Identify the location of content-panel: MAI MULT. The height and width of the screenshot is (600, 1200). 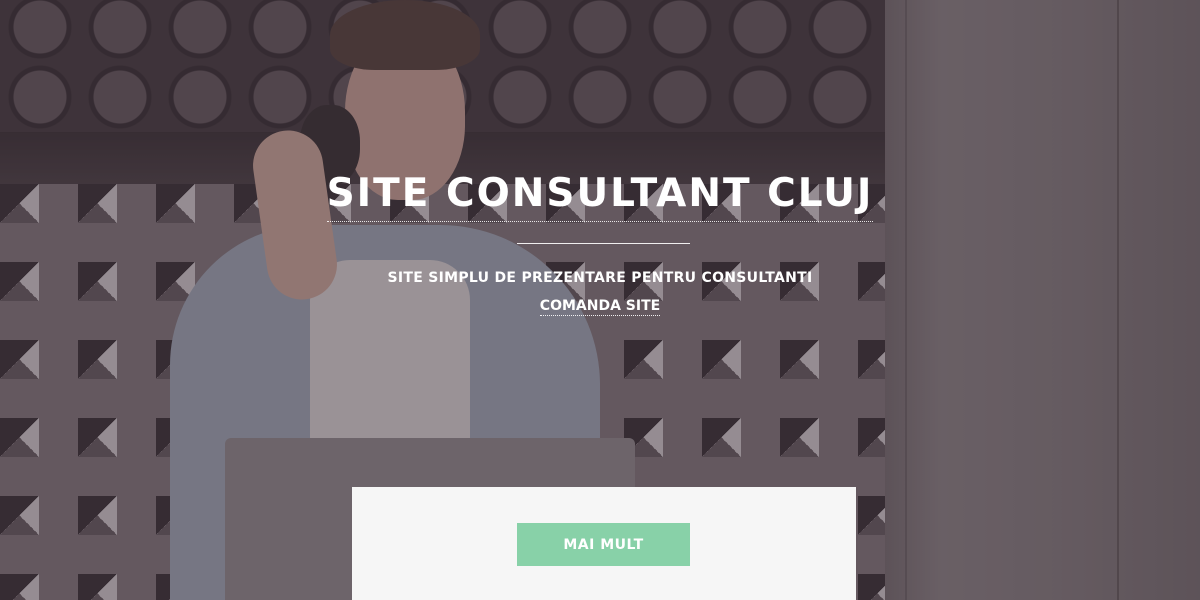
(604, 543).